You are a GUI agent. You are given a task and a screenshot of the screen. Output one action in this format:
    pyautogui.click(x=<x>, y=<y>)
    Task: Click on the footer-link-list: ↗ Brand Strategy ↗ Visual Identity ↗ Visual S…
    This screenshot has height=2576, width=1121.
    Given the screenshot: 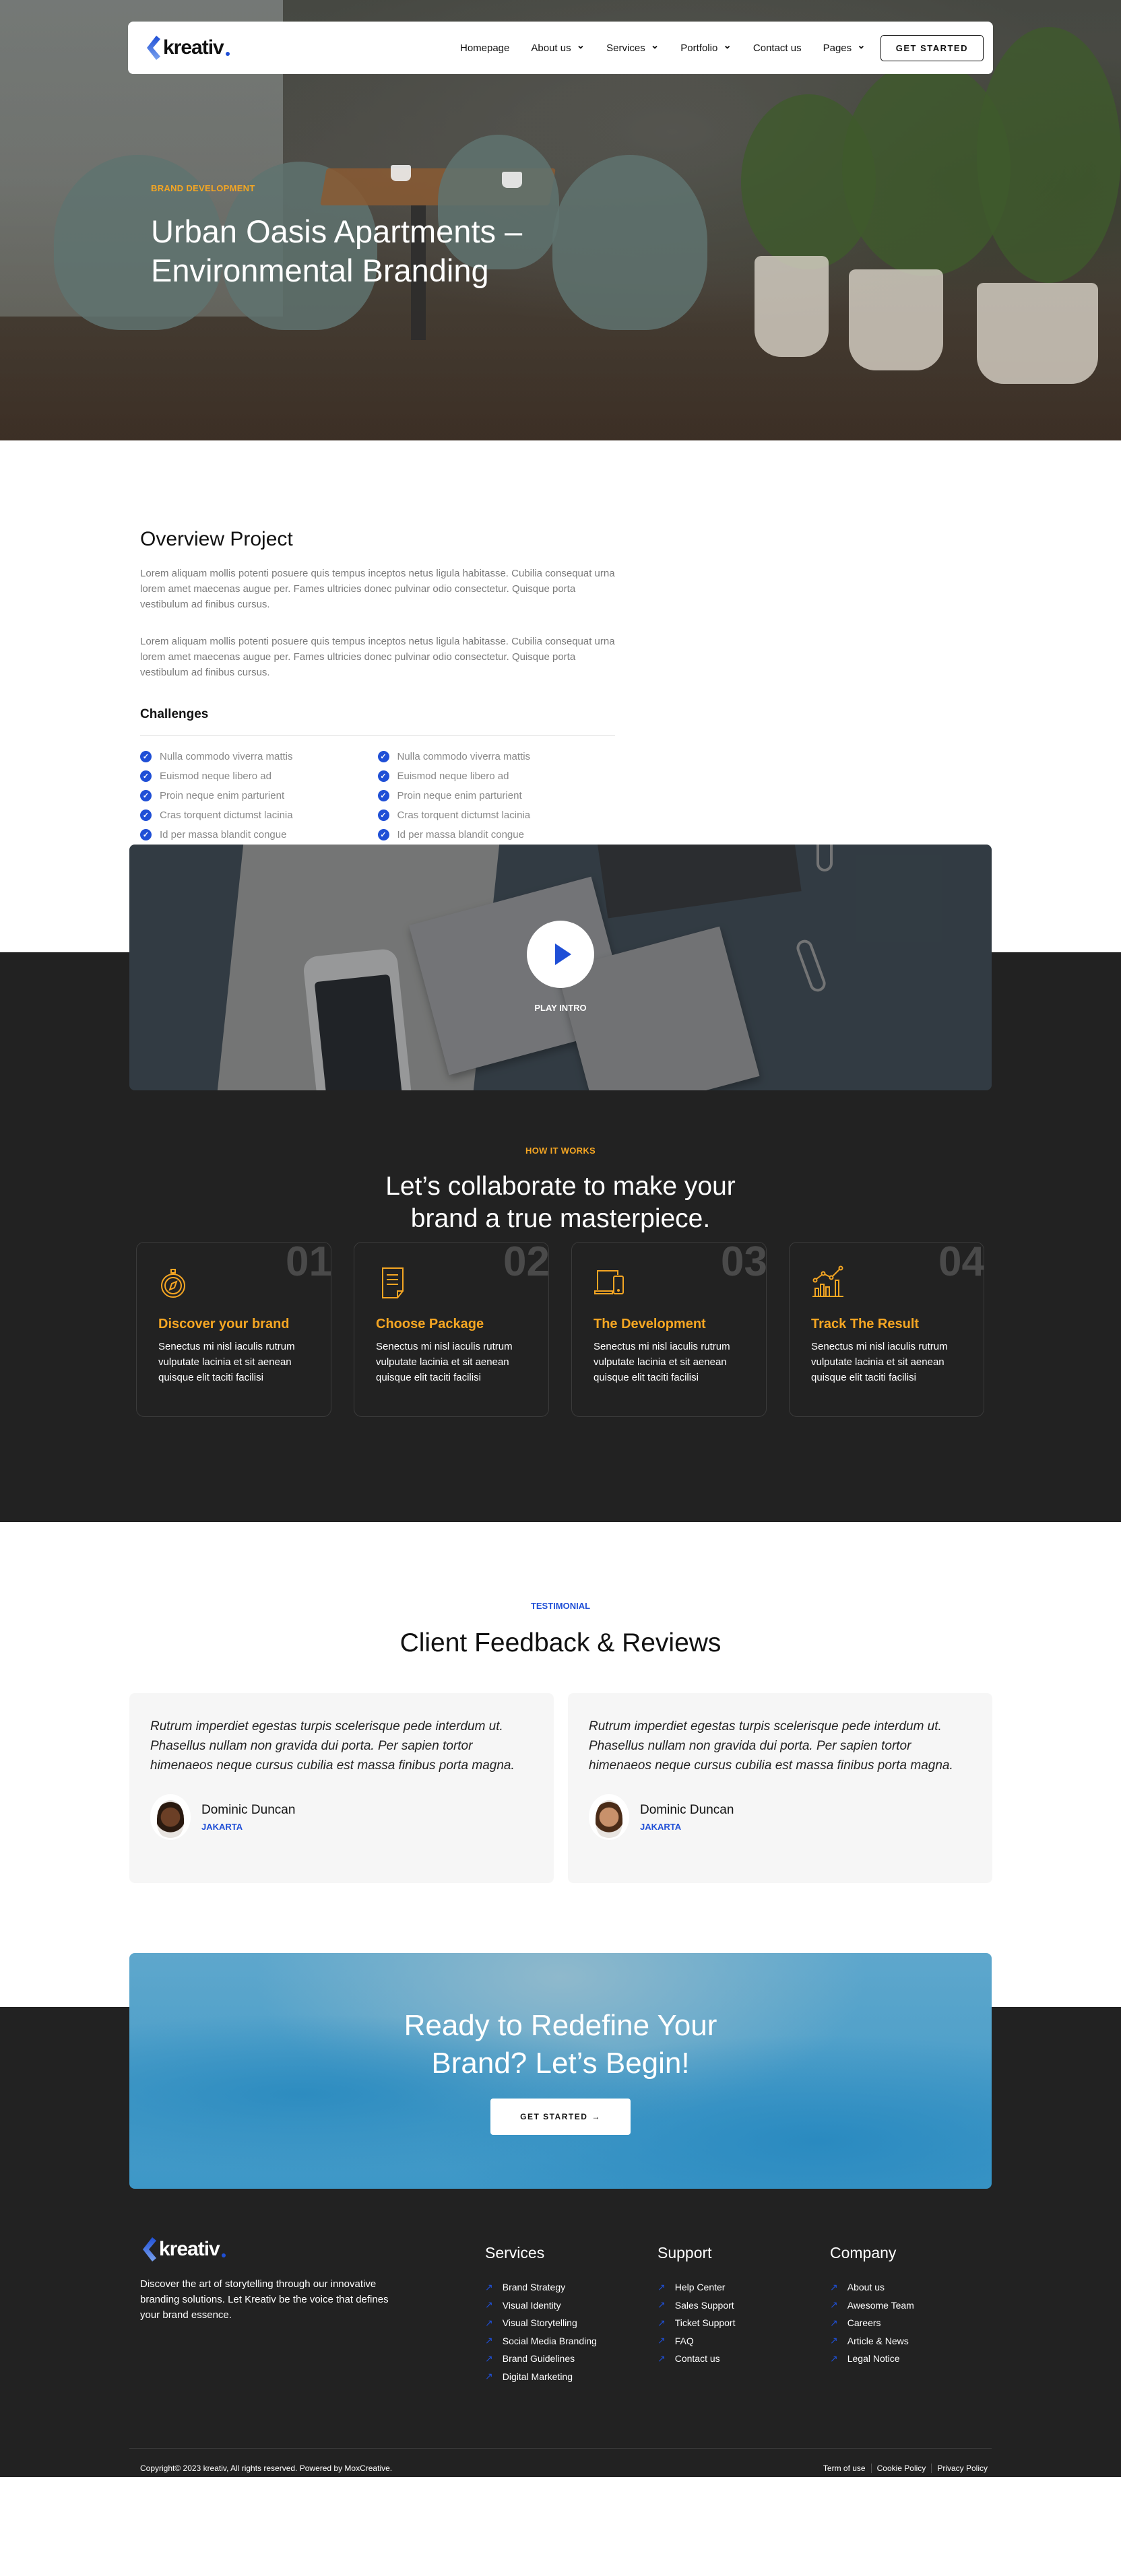 What is the action you would take?
    pyautogui.click(x=541, y=2331)
    